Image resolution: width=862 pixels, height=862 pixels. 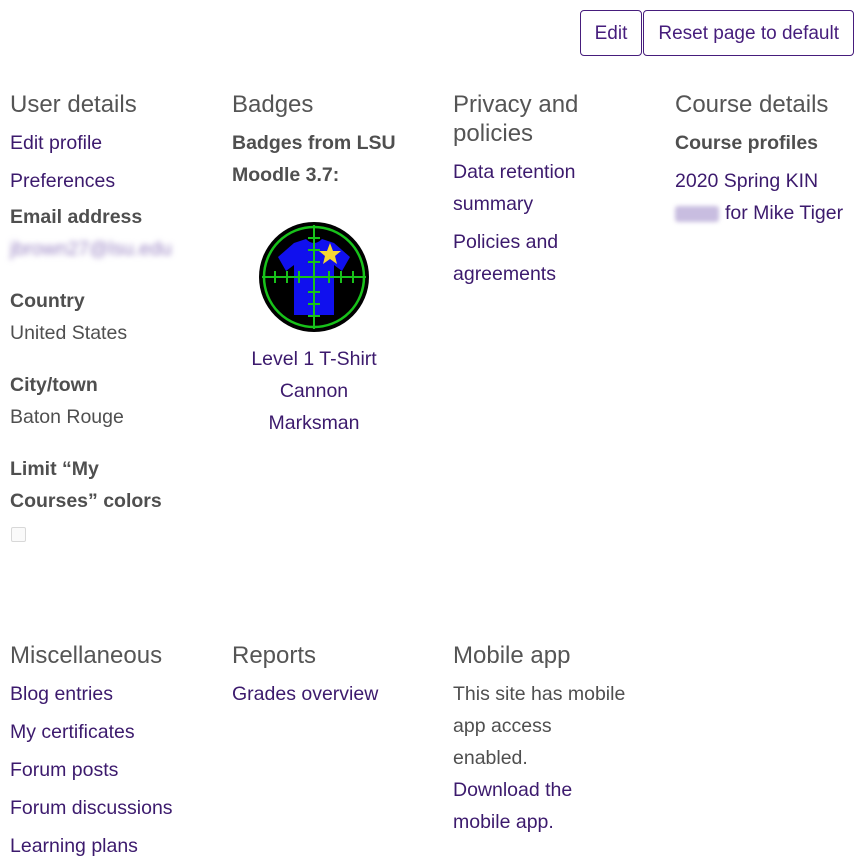 What do you see at coordinates (76, 217) in the screenshot?
I see `email-label: Email address` at bounding box center [76, 217].